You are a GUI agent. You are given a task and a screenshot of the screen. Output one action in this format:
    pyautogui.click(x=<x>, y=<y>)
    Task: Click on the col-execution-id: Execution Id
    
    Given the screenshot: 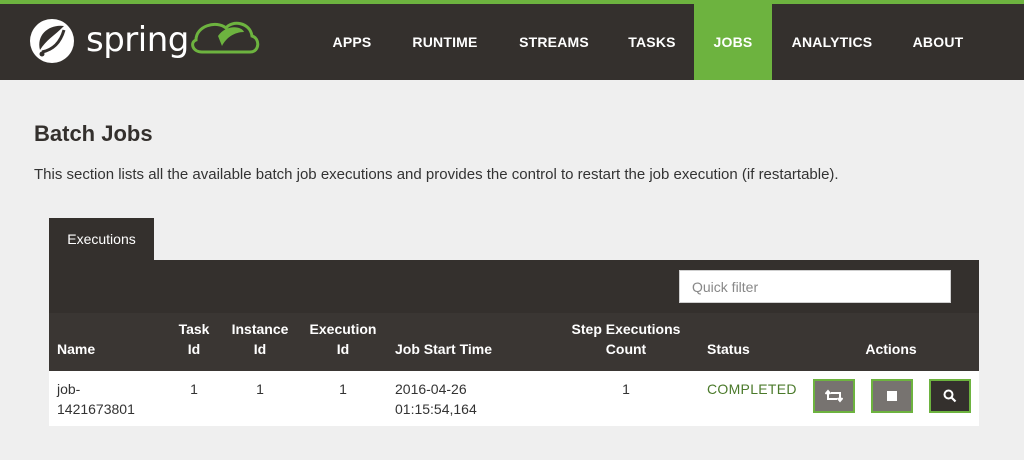 What is the action you would take?
    pyautogui.click(x=343, y=339)
    